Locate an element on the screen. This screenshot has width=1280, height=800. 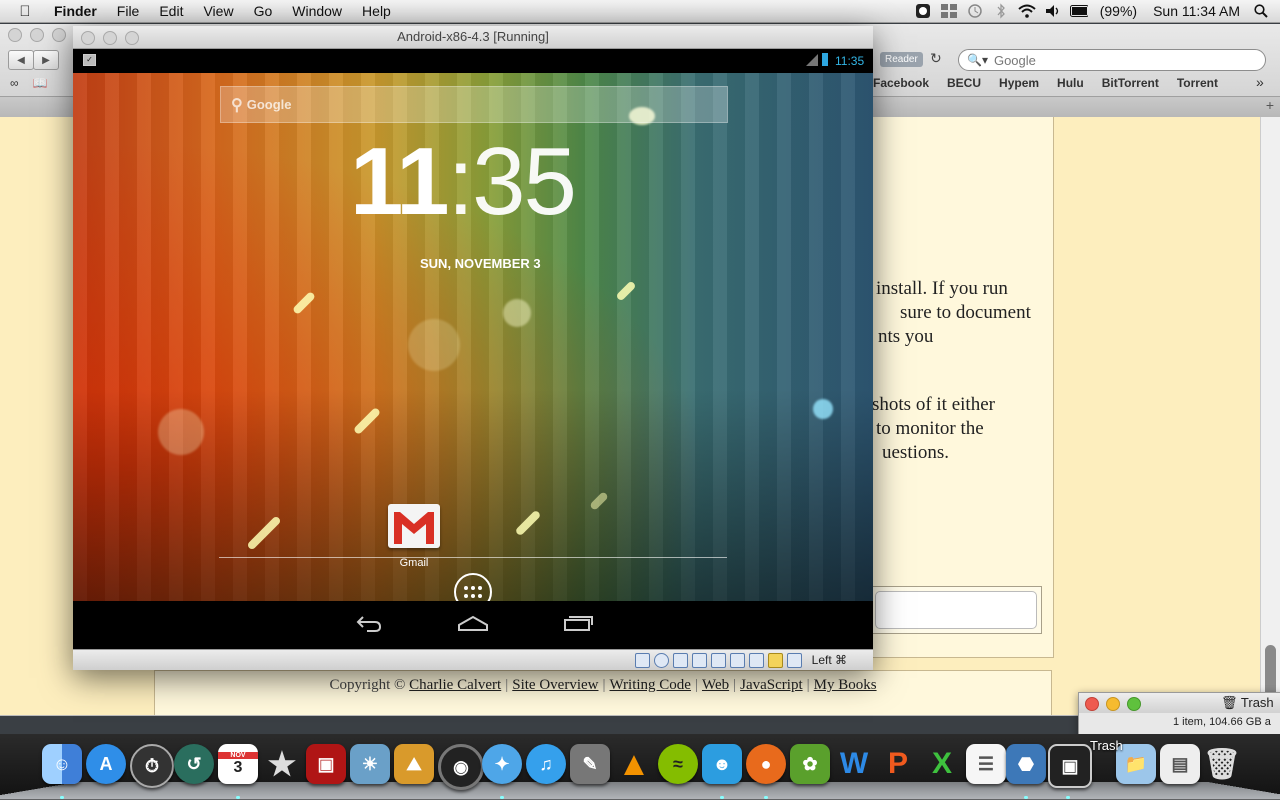
video-capture-icon is located at coordinates (756, 660).